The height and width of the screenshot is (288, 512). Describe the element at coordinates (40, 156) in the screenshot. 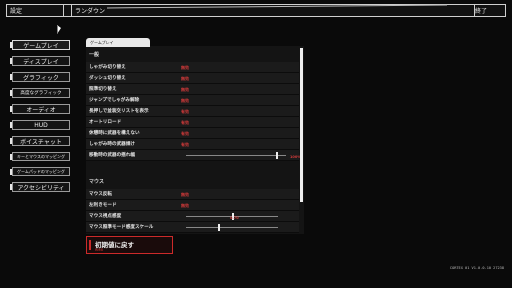

I see `sidebar-item-keyboard-mouse-mapping: キーとマウスのマッピング` at that location.